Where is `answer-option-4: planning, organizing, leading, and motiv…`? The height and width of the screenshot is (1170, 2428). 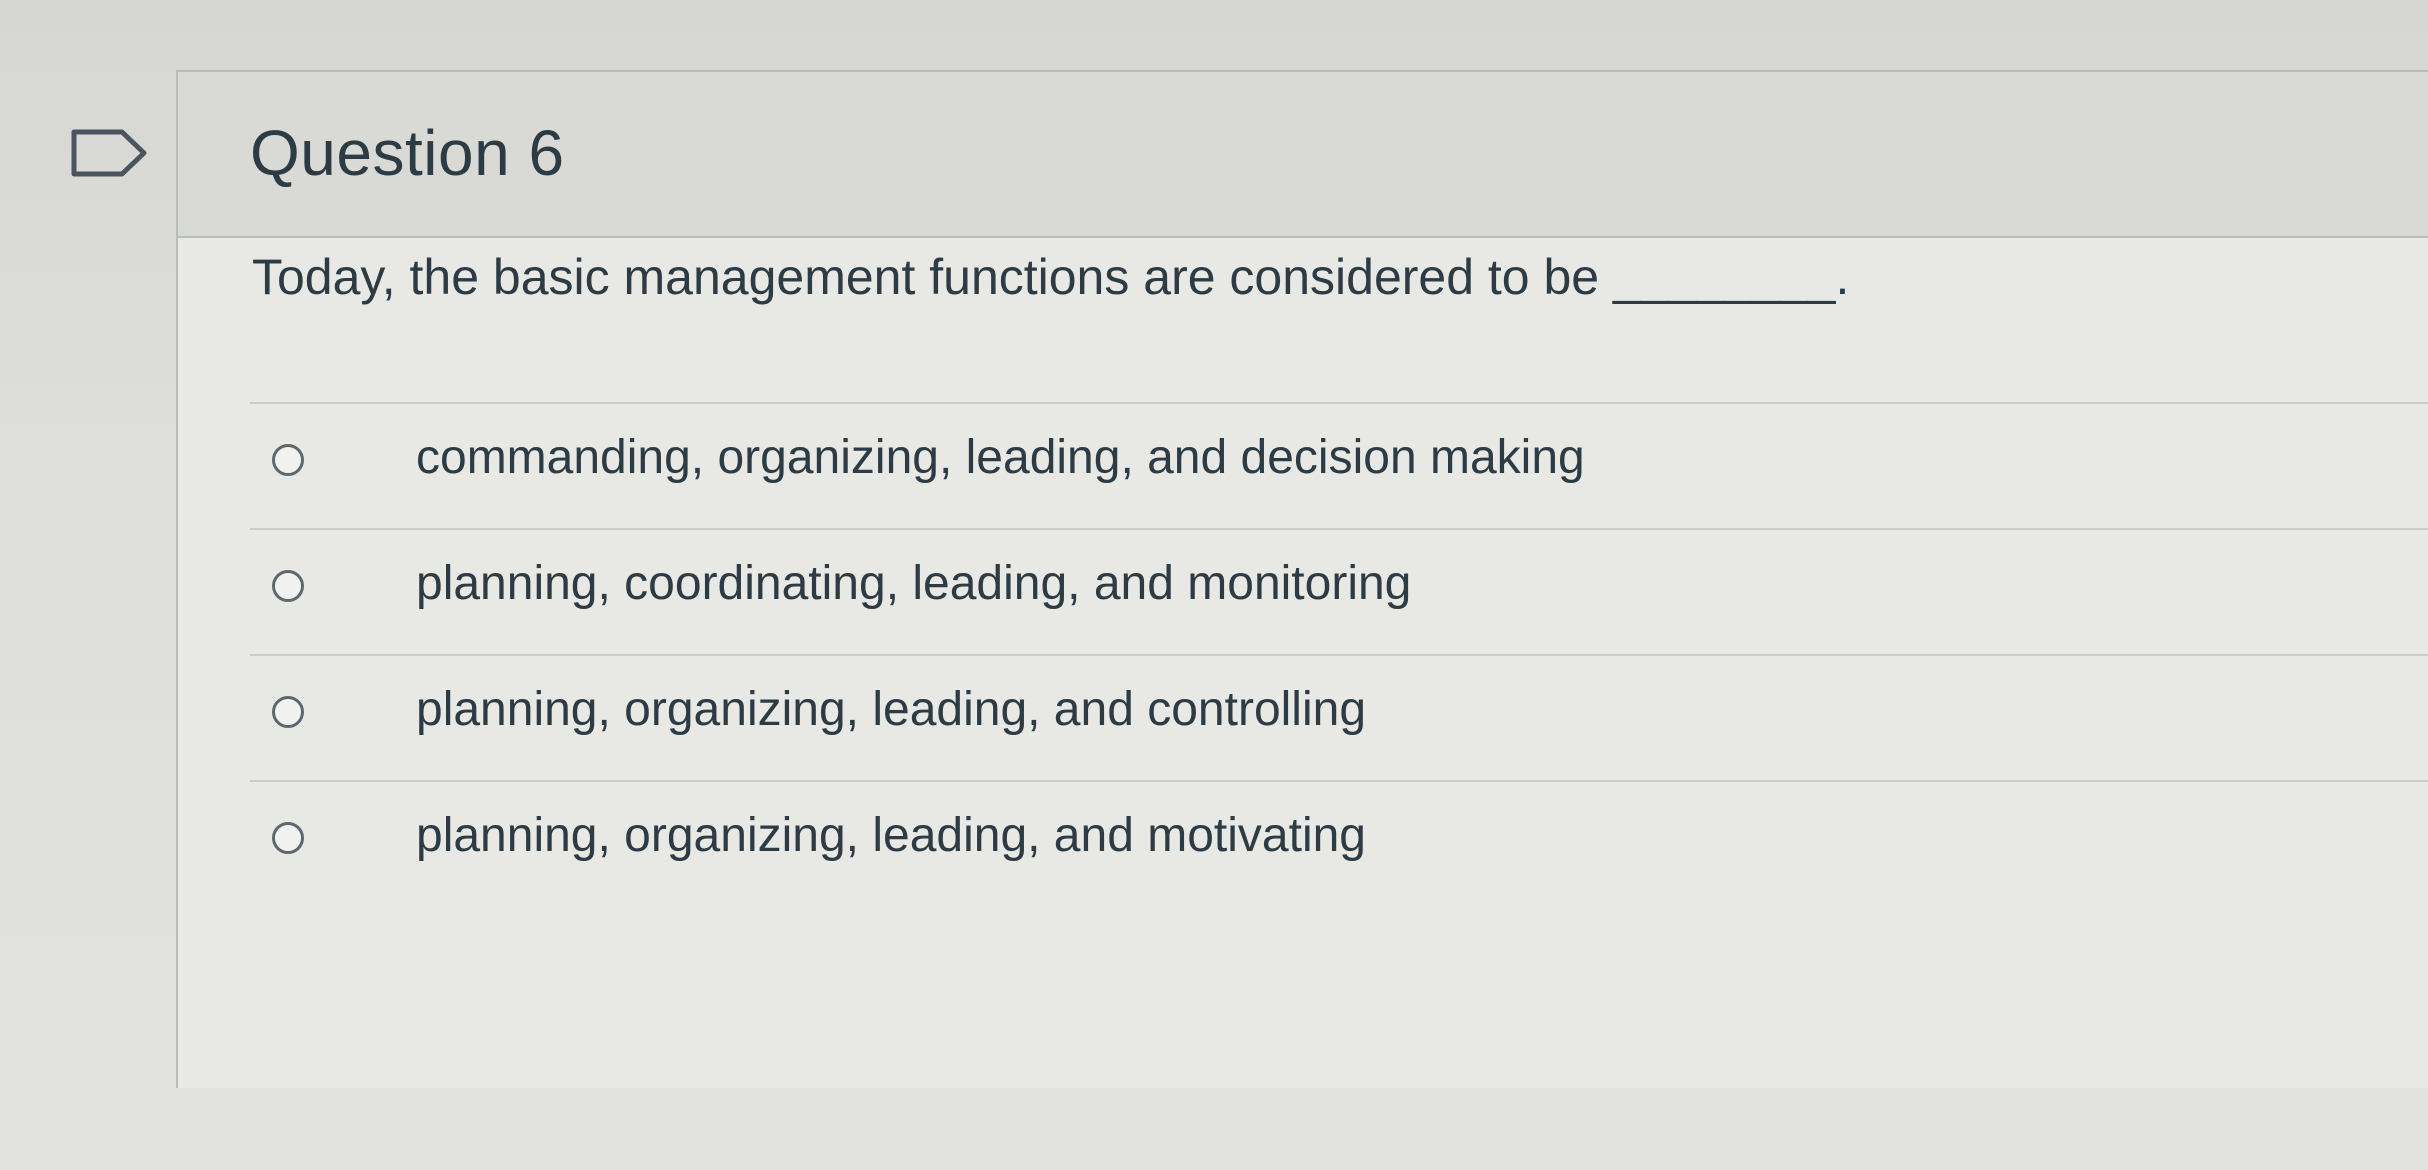 answer-option-4: planning, organizing, leading, and motiv… is located at coordinates (1339, 844).